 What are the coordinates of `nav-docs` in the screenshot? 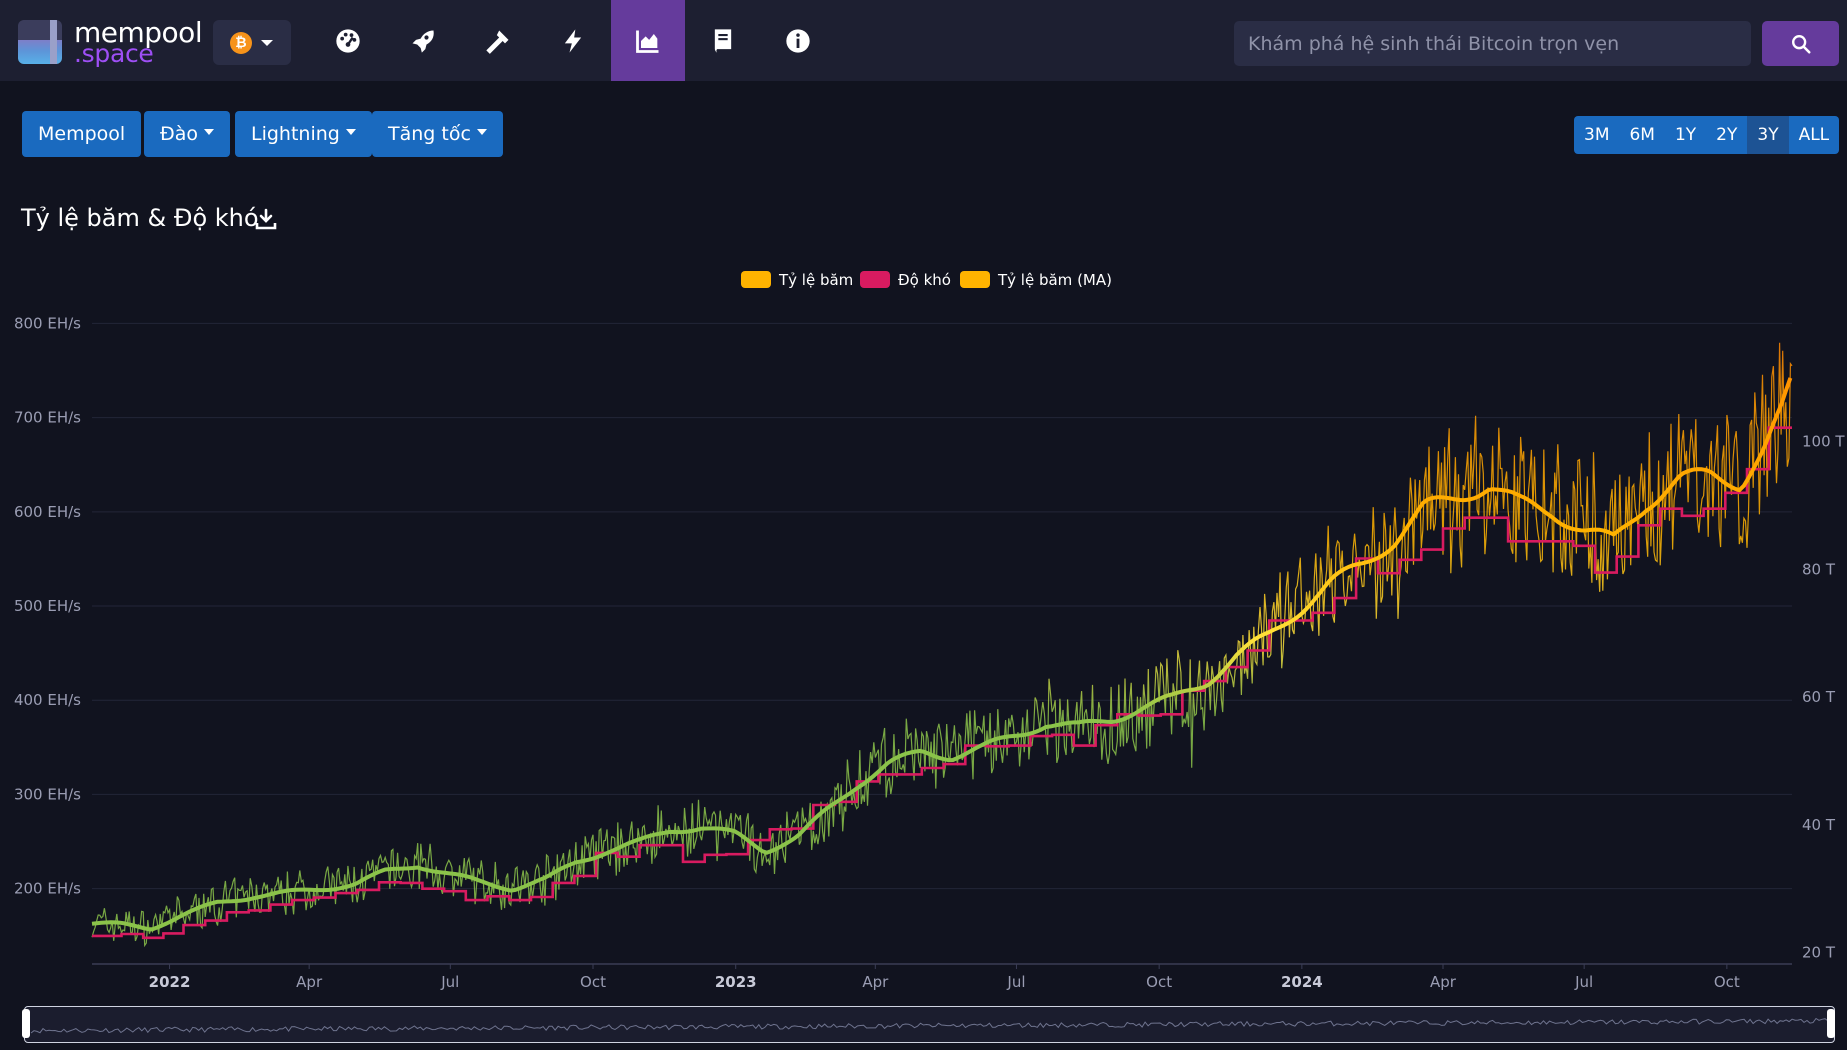 It's located at (723, 40).